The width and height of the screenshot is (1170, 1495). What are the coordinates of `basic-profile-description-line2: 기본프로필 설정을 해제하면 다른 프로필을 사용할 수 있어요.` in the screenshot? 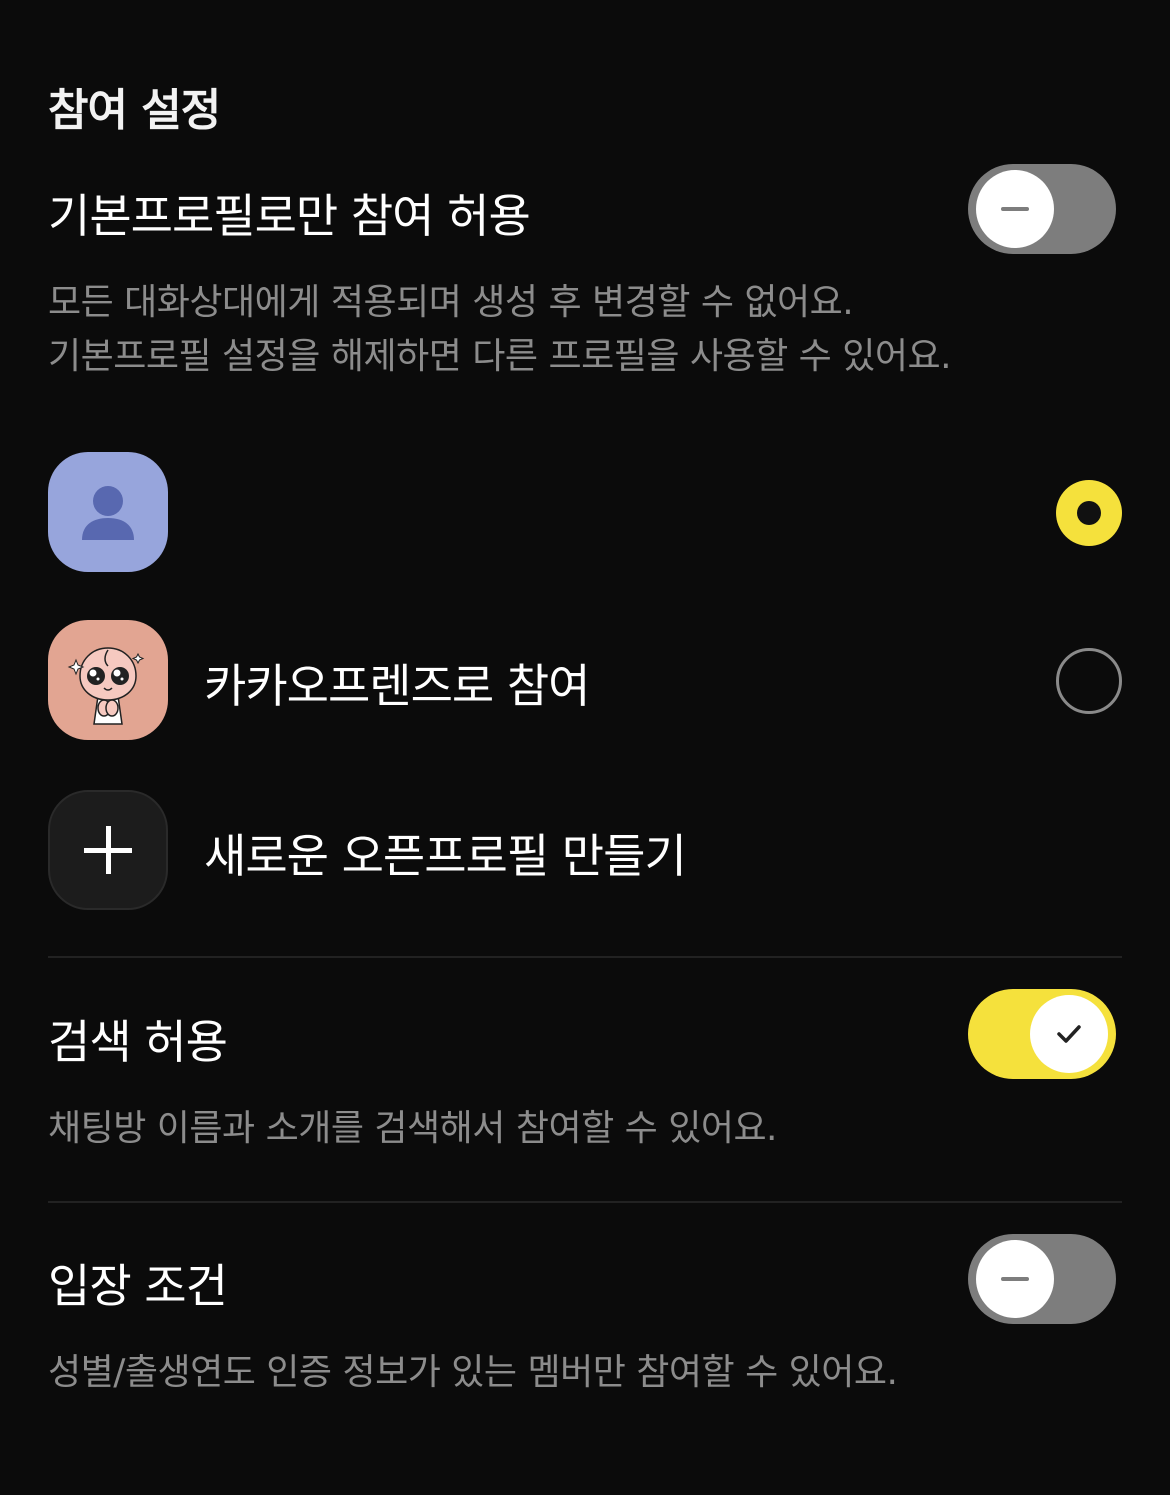 It's located at (500, 356).